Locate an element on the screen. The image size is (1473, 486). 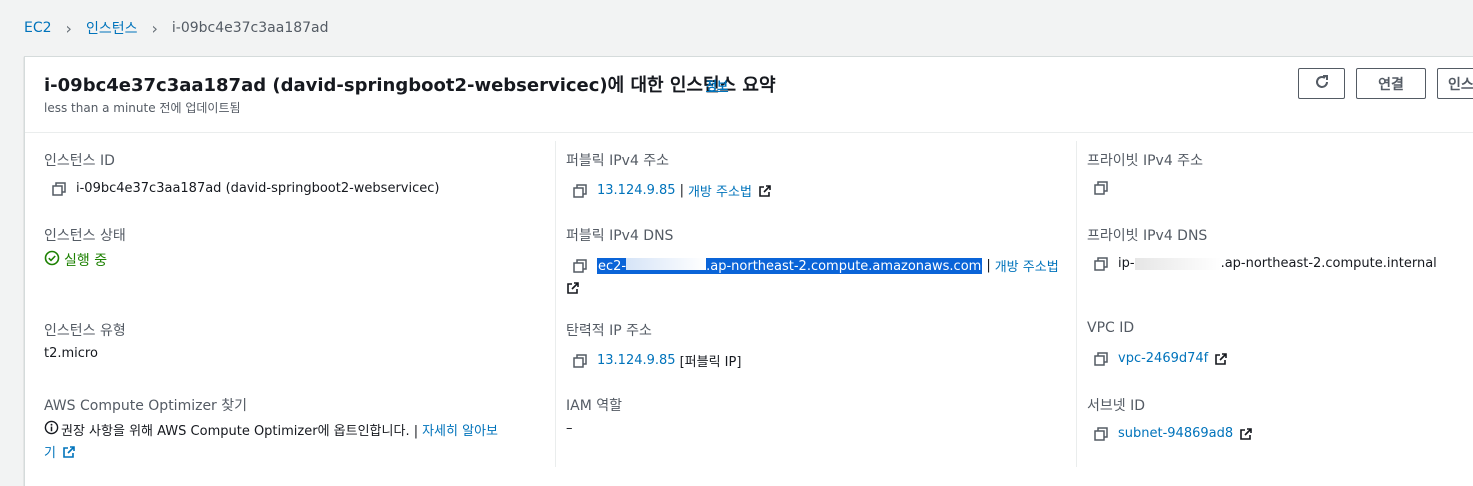
private-dns-value: ip- .ap-northeast-2.compute.internal is located at coordinates (1265, 263).